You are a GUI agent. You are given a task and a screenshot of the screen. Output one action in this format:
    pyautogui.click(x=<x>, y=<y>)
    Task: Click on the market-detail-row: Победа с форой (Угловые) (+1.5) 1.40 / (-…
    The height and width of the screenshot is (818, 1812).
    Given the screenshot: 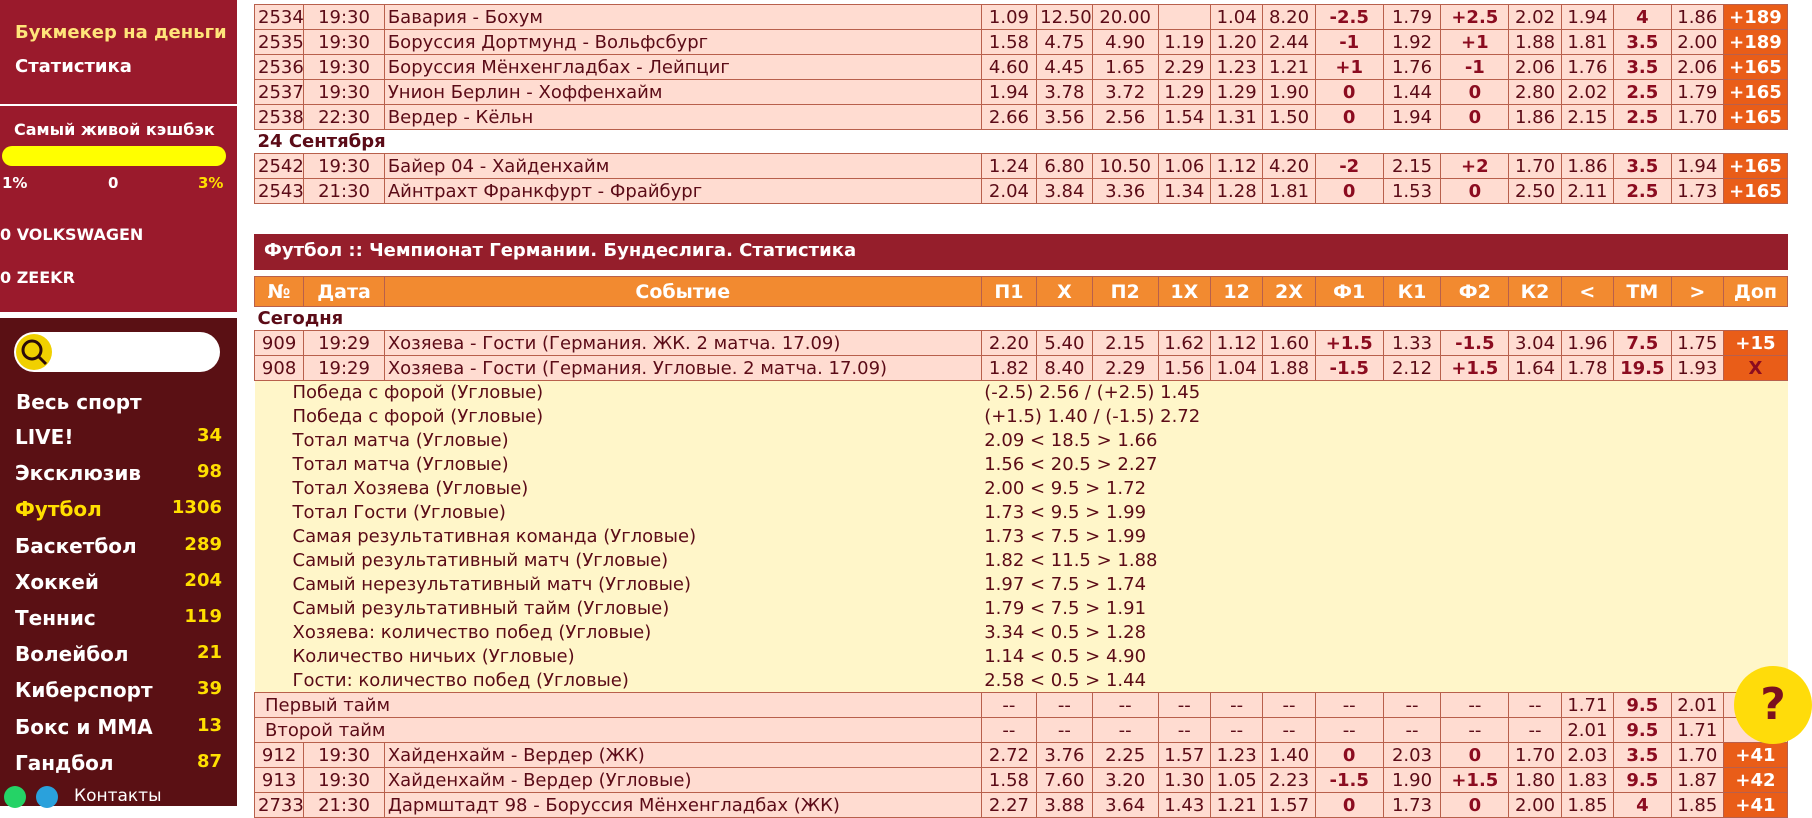 What is the action you would take?
    pyautogui.click(x=1021, y=416)
    